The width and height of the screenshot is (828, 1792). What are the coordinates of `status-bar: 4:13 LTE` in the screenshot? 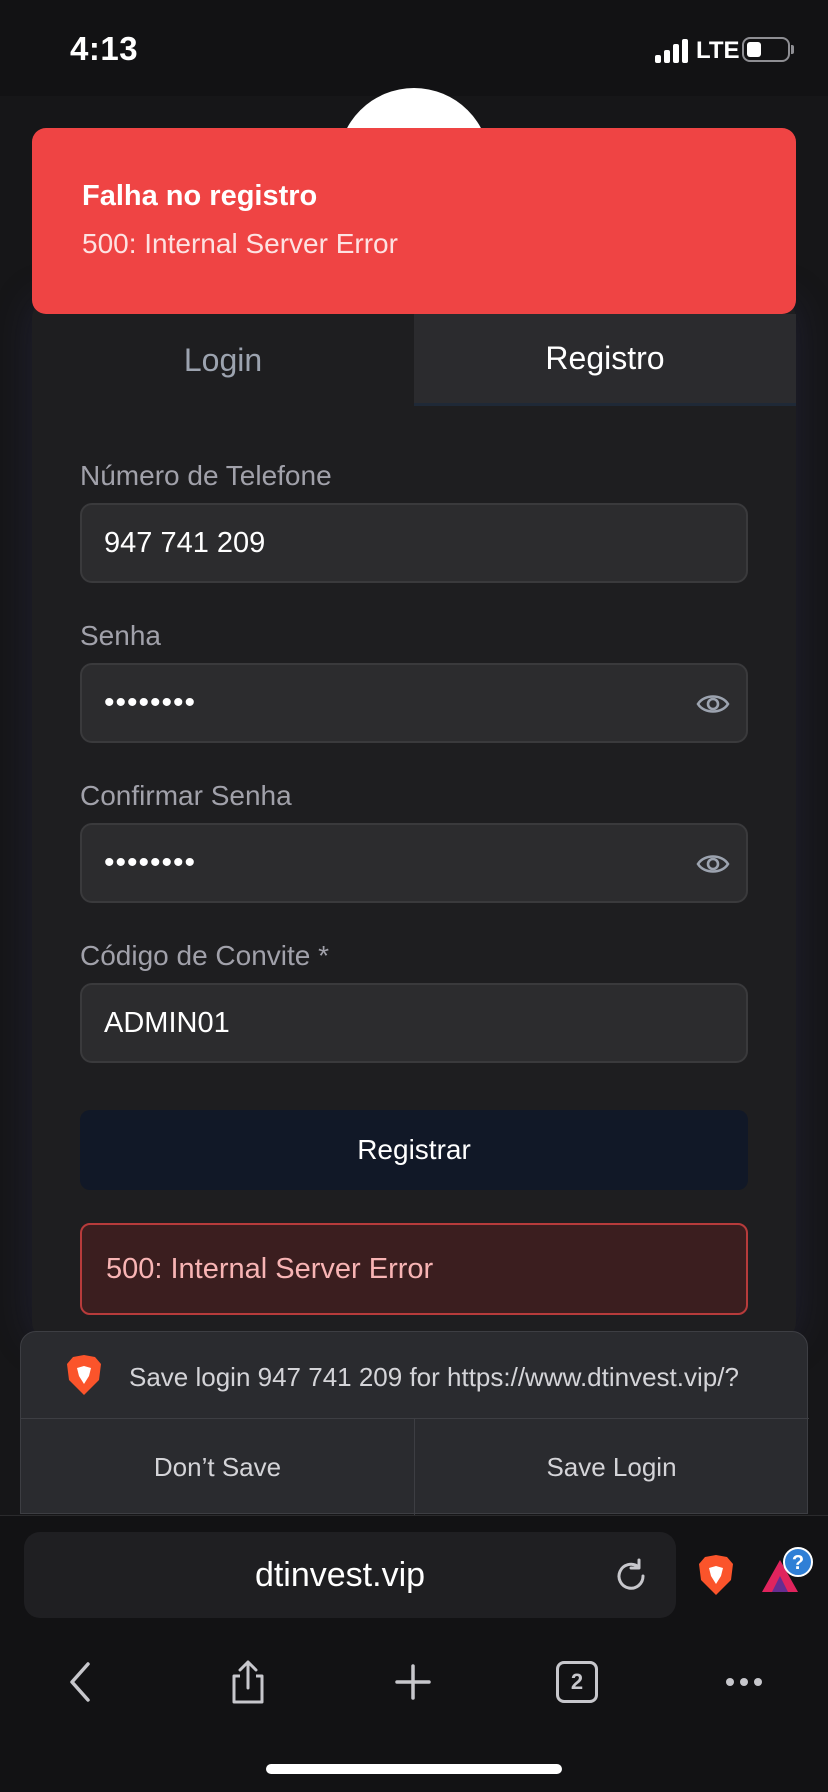 It's located at (414, 48).